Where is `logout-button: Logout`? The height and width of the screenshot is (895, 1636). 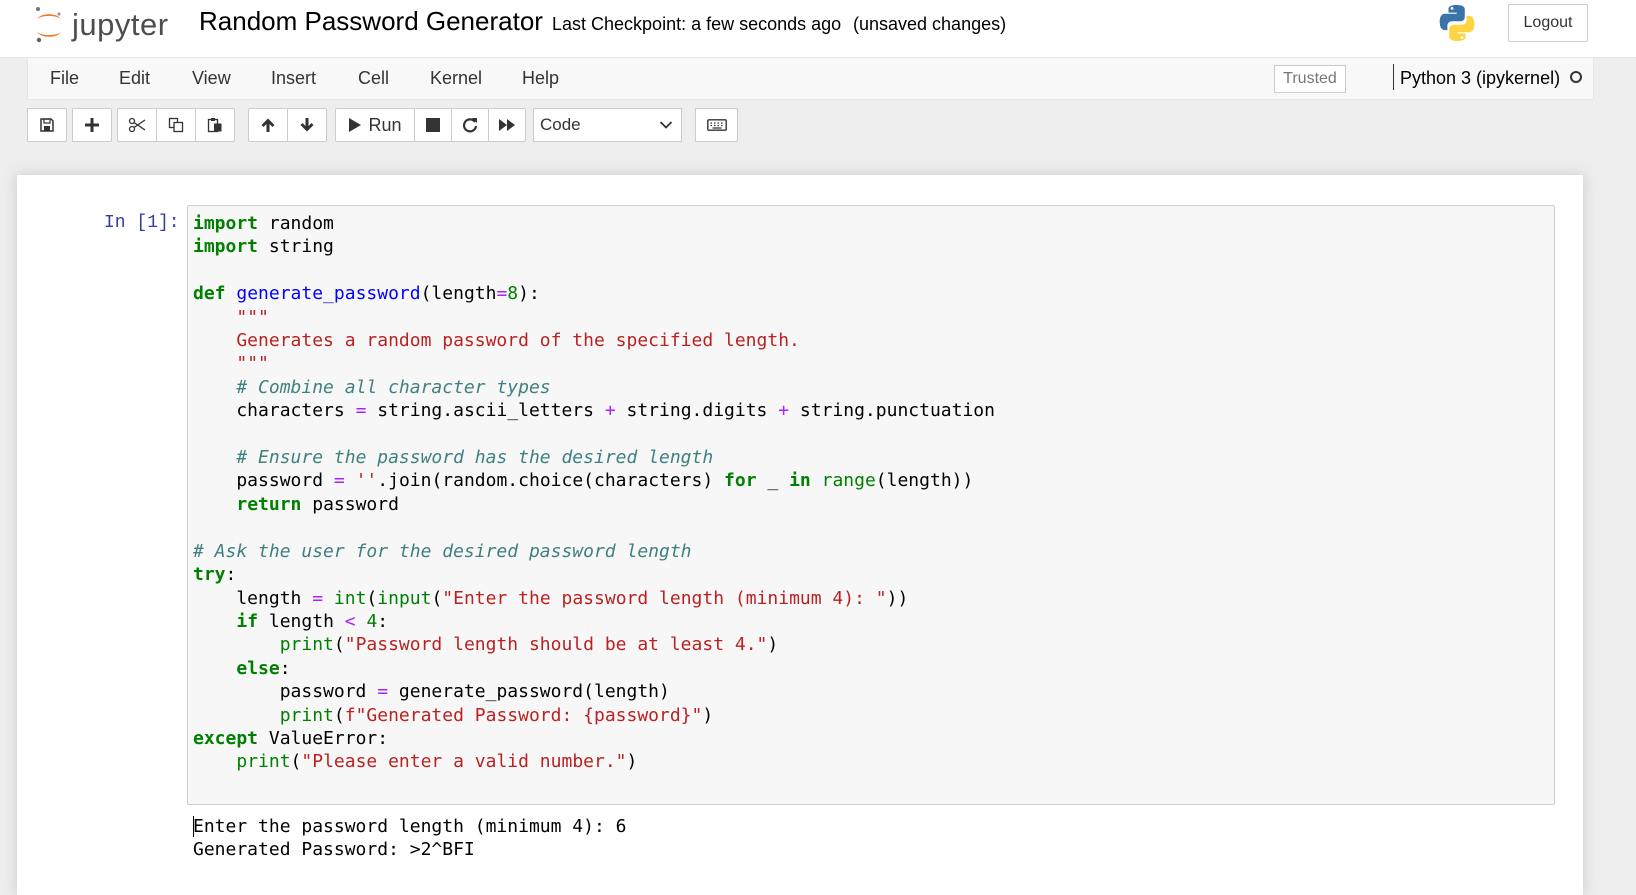
logout-button: Logout is located at coordinates (1548, 23).